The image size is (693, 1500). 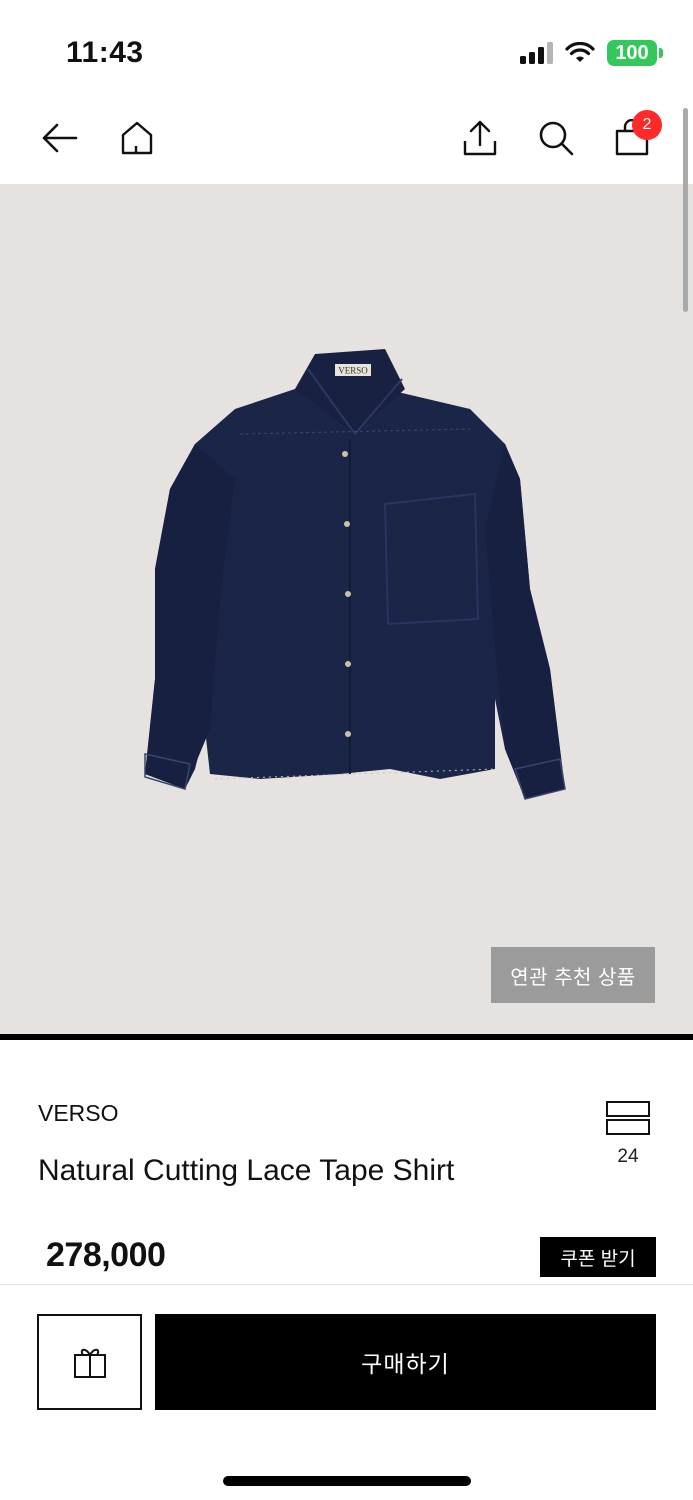 I want to click on compare-count: 24, so click(x=628, y=1156).